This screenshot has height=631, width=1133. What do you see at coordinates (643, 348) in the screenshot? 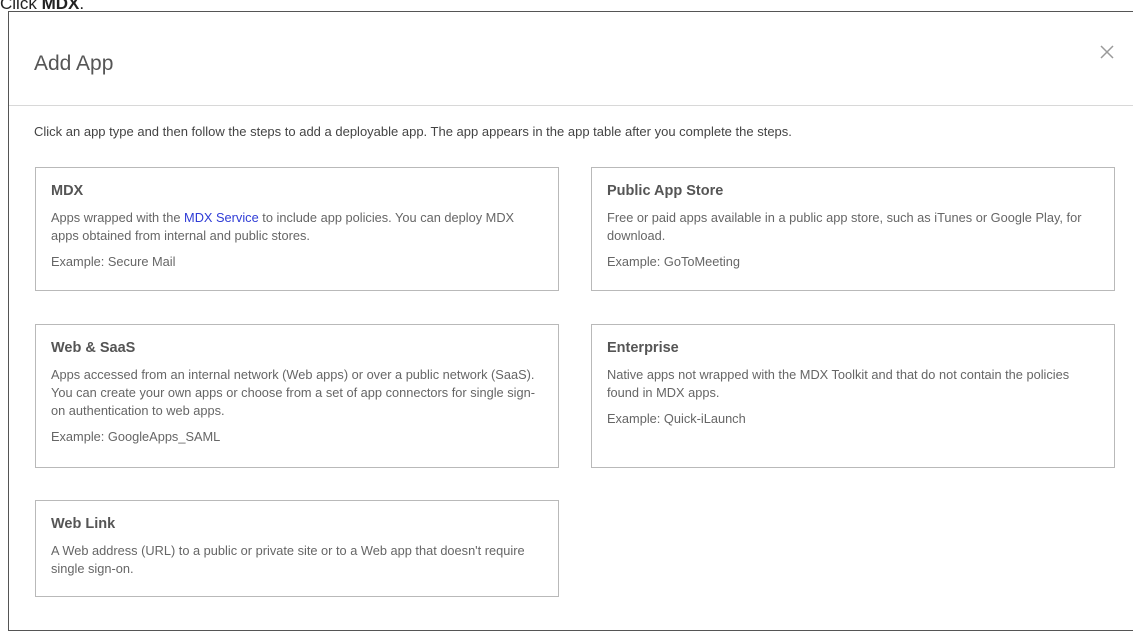
I see `card-title: Enterprise` at bounding box center [643, 348].